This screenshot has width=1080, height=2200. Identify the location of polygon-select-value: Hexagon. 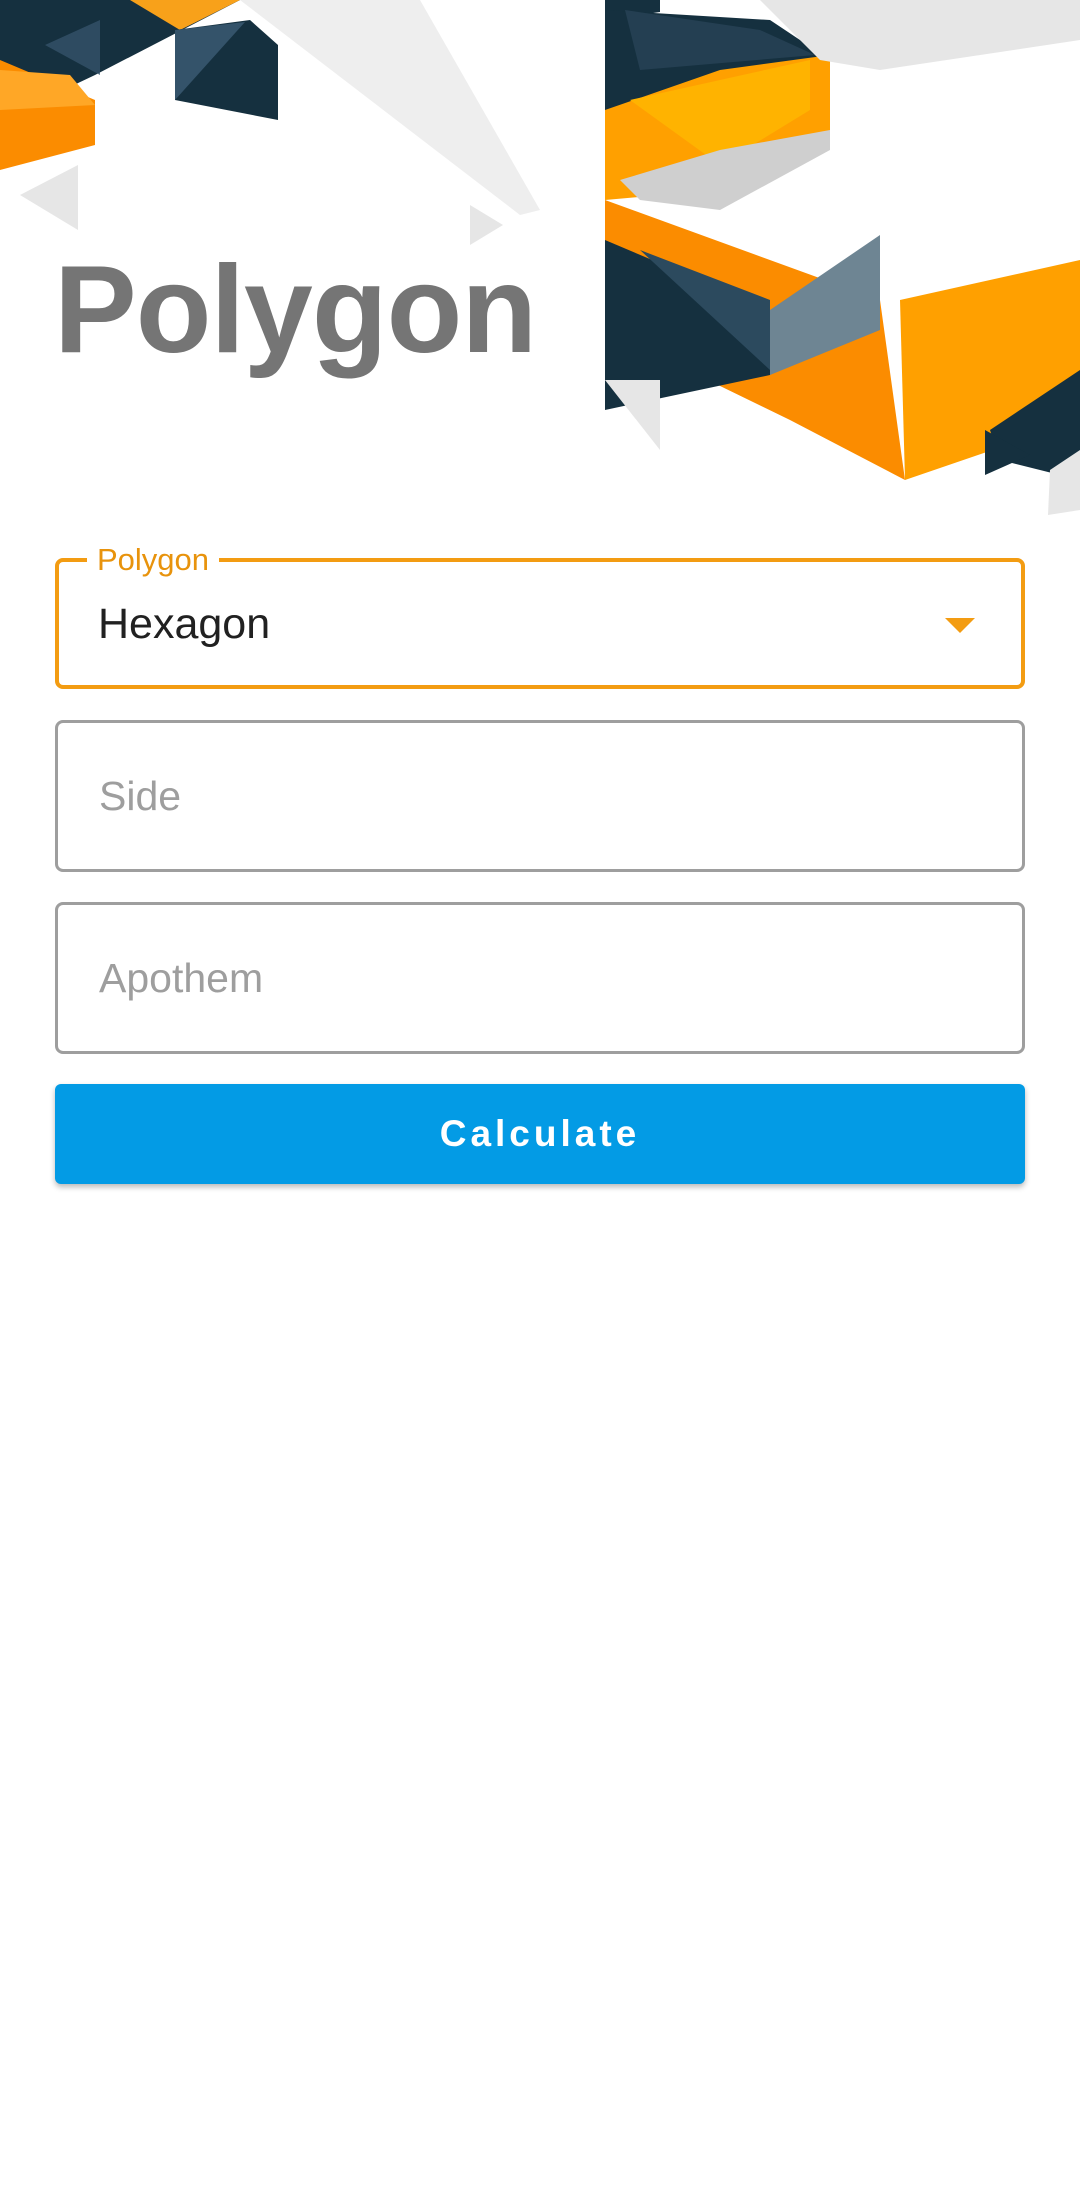
(184, 624).